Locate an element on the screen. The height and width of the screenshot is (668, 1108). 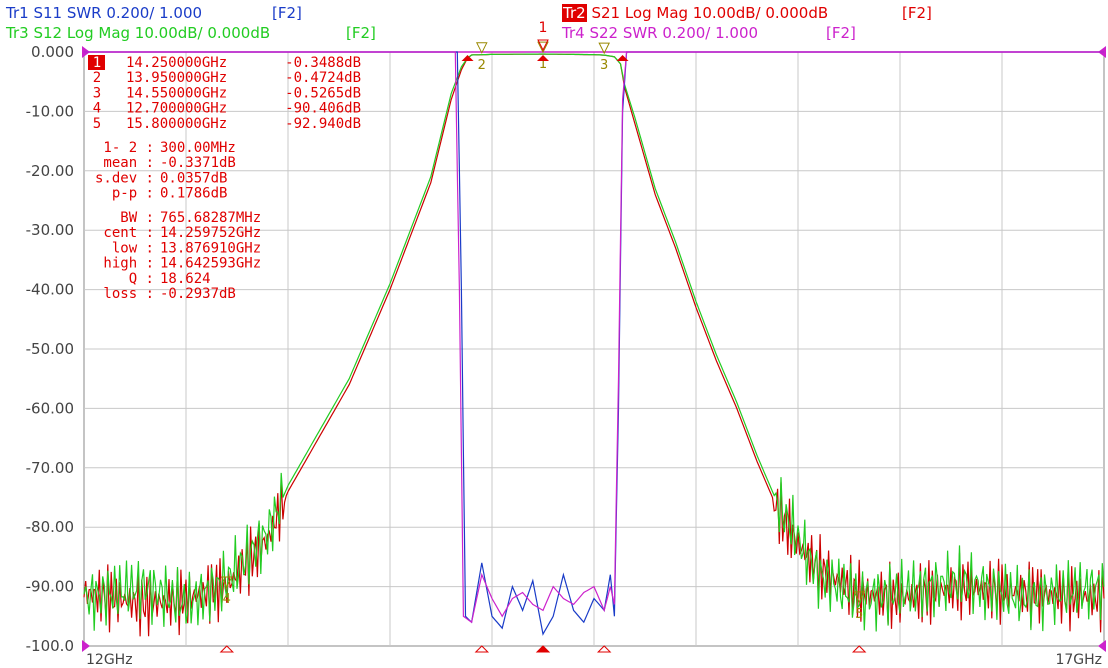
active-marker-top-label: 1 is located at coordinates (543, 28).